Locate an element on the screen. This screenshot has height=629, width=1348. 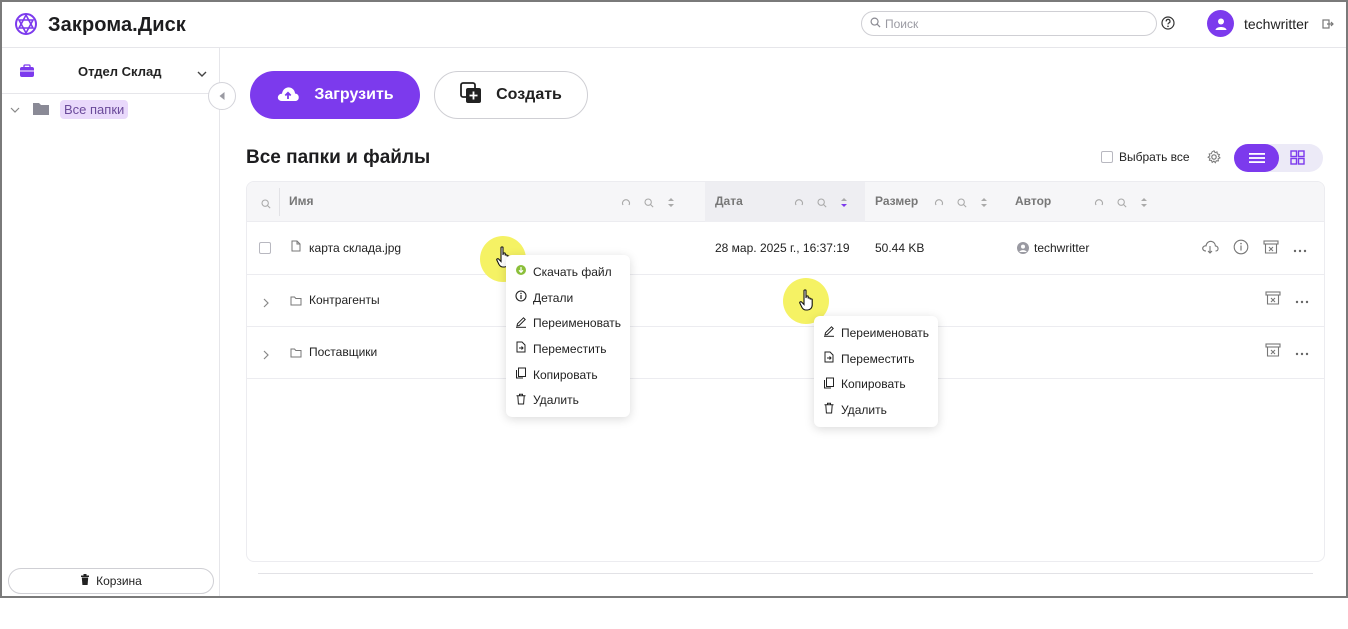
move-file-icon is located at coordinates (829, 358).